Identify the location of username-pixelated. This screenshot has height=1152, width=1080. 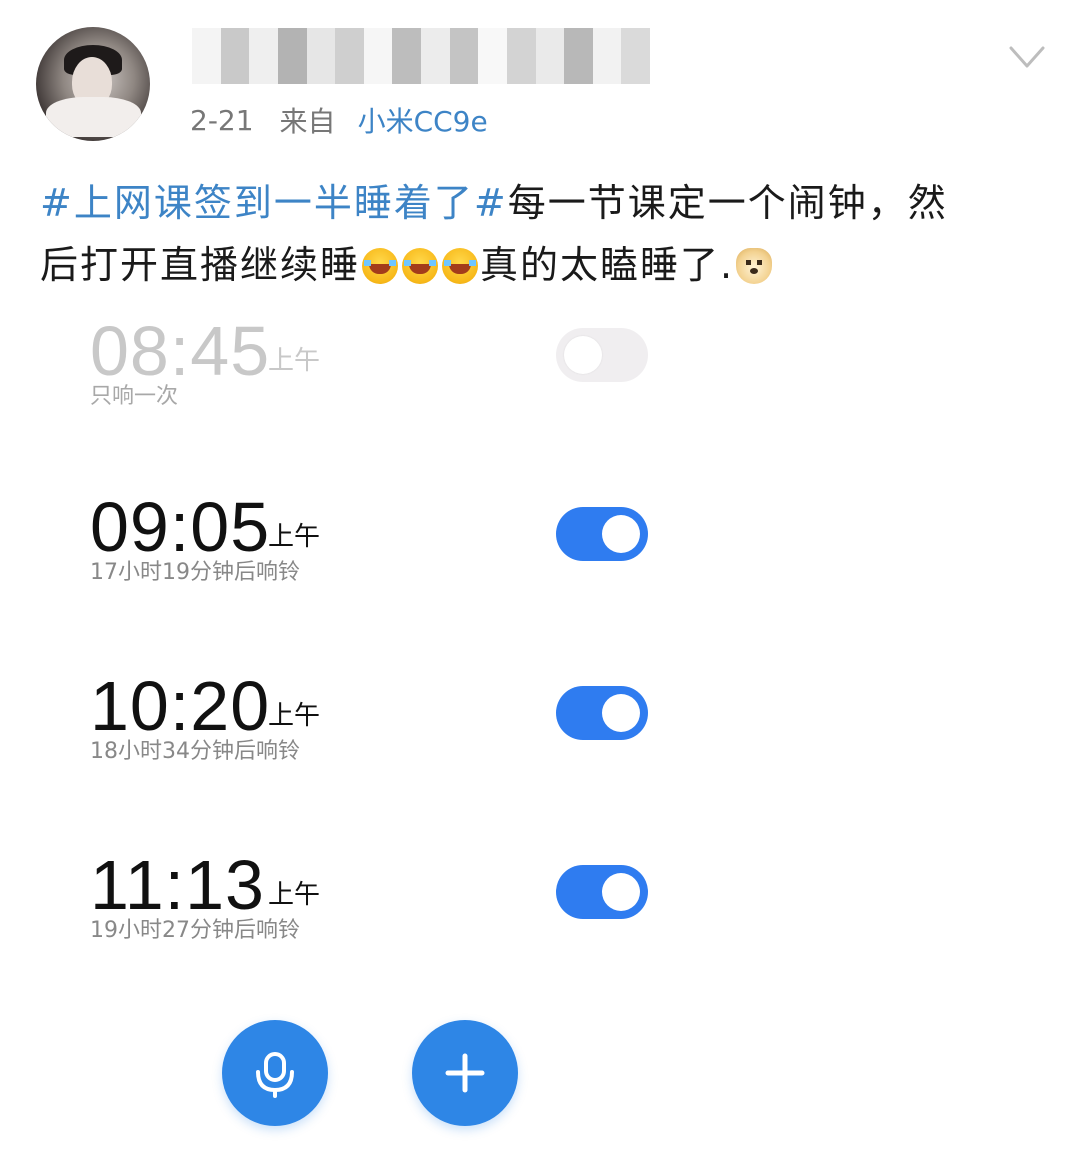
(421, 56).